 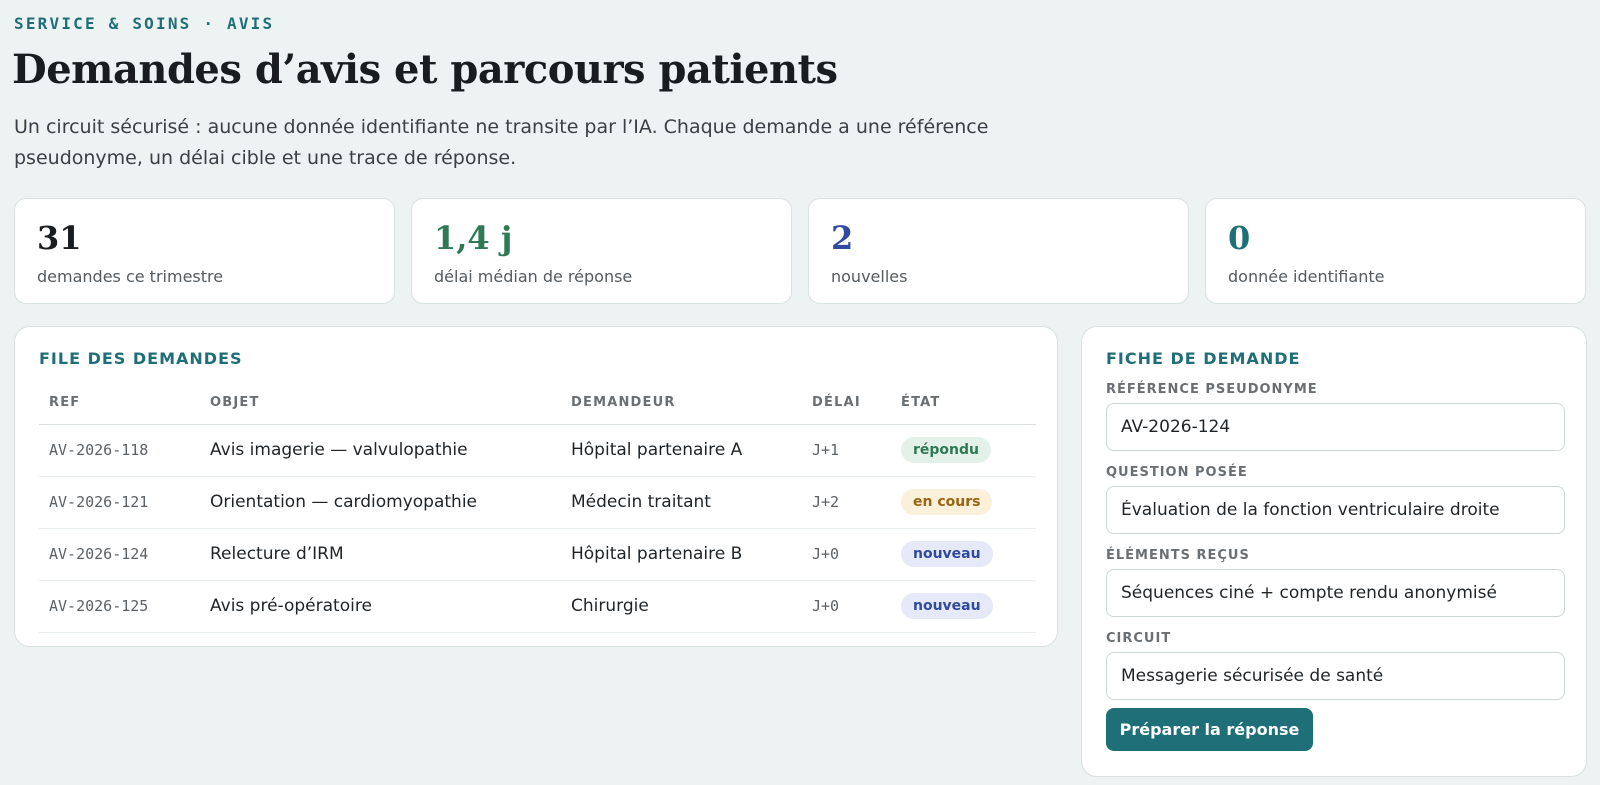 What do you see at coordinates (380, 450) in the screenshot?
I see `cell-objet: Avis imagerie — valvulopathie` at bounding box center [380, 450].